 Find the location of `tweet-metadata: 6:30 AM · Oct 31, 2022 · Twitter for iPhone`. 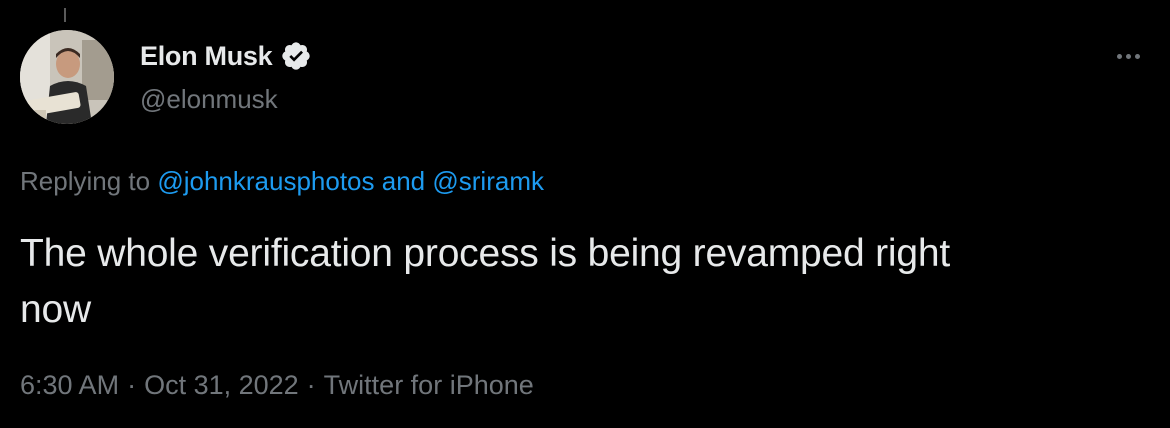

tweet-metadata: 6:30 AM · Oct 31, 2022 · Twitter for iPhone is located at coordinates (277, 385).